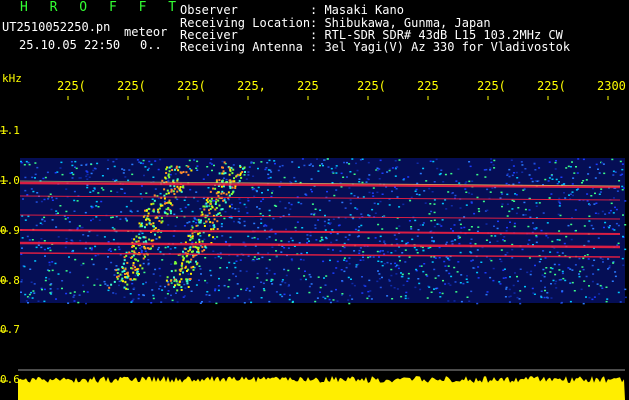 This screenshot has width=629, height=400. What do you see at coordinates (321, 384) in the screenshot?
I see `signal-level-bar` at bounding box center [321, 384].